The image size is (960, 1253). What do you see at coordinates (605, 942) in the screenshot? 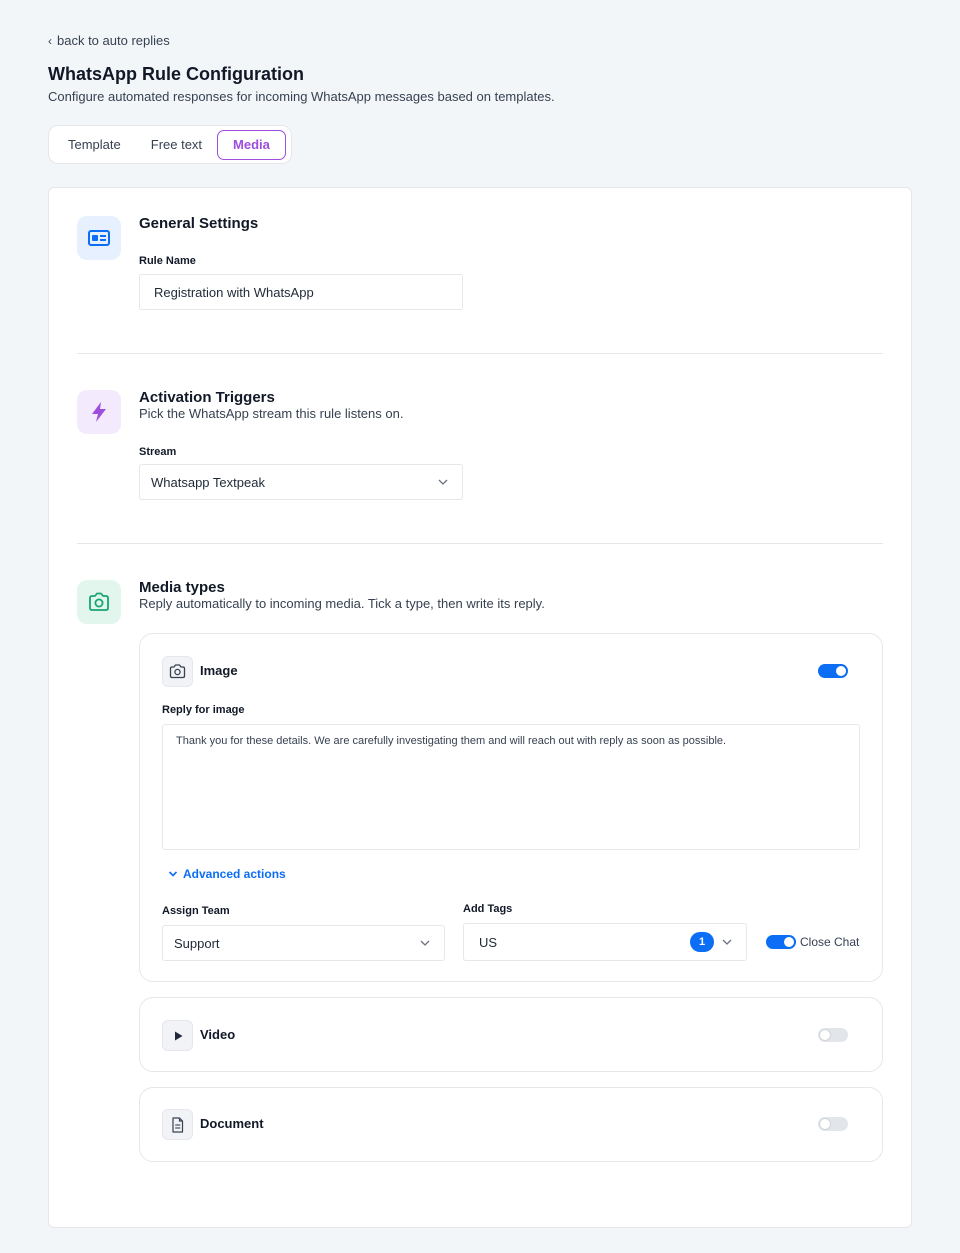
I see `add-tags-select: US 1` at bounding box center [605, 942].